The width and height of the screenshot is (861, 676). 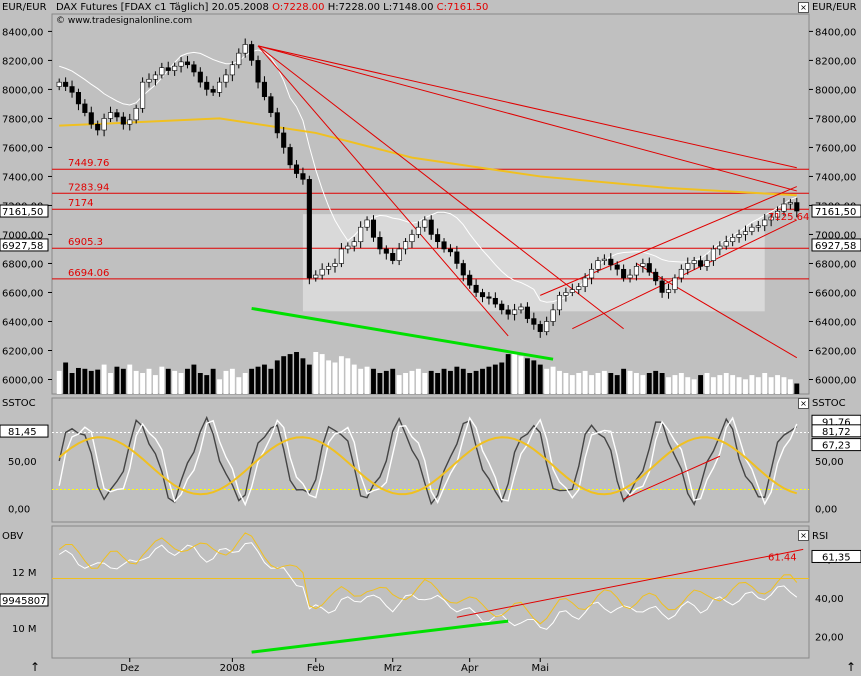 What do you see at coordinates (88, 163) in the screenshot?
I see `level-label: 7449.76` at bounding box center [88, 163].